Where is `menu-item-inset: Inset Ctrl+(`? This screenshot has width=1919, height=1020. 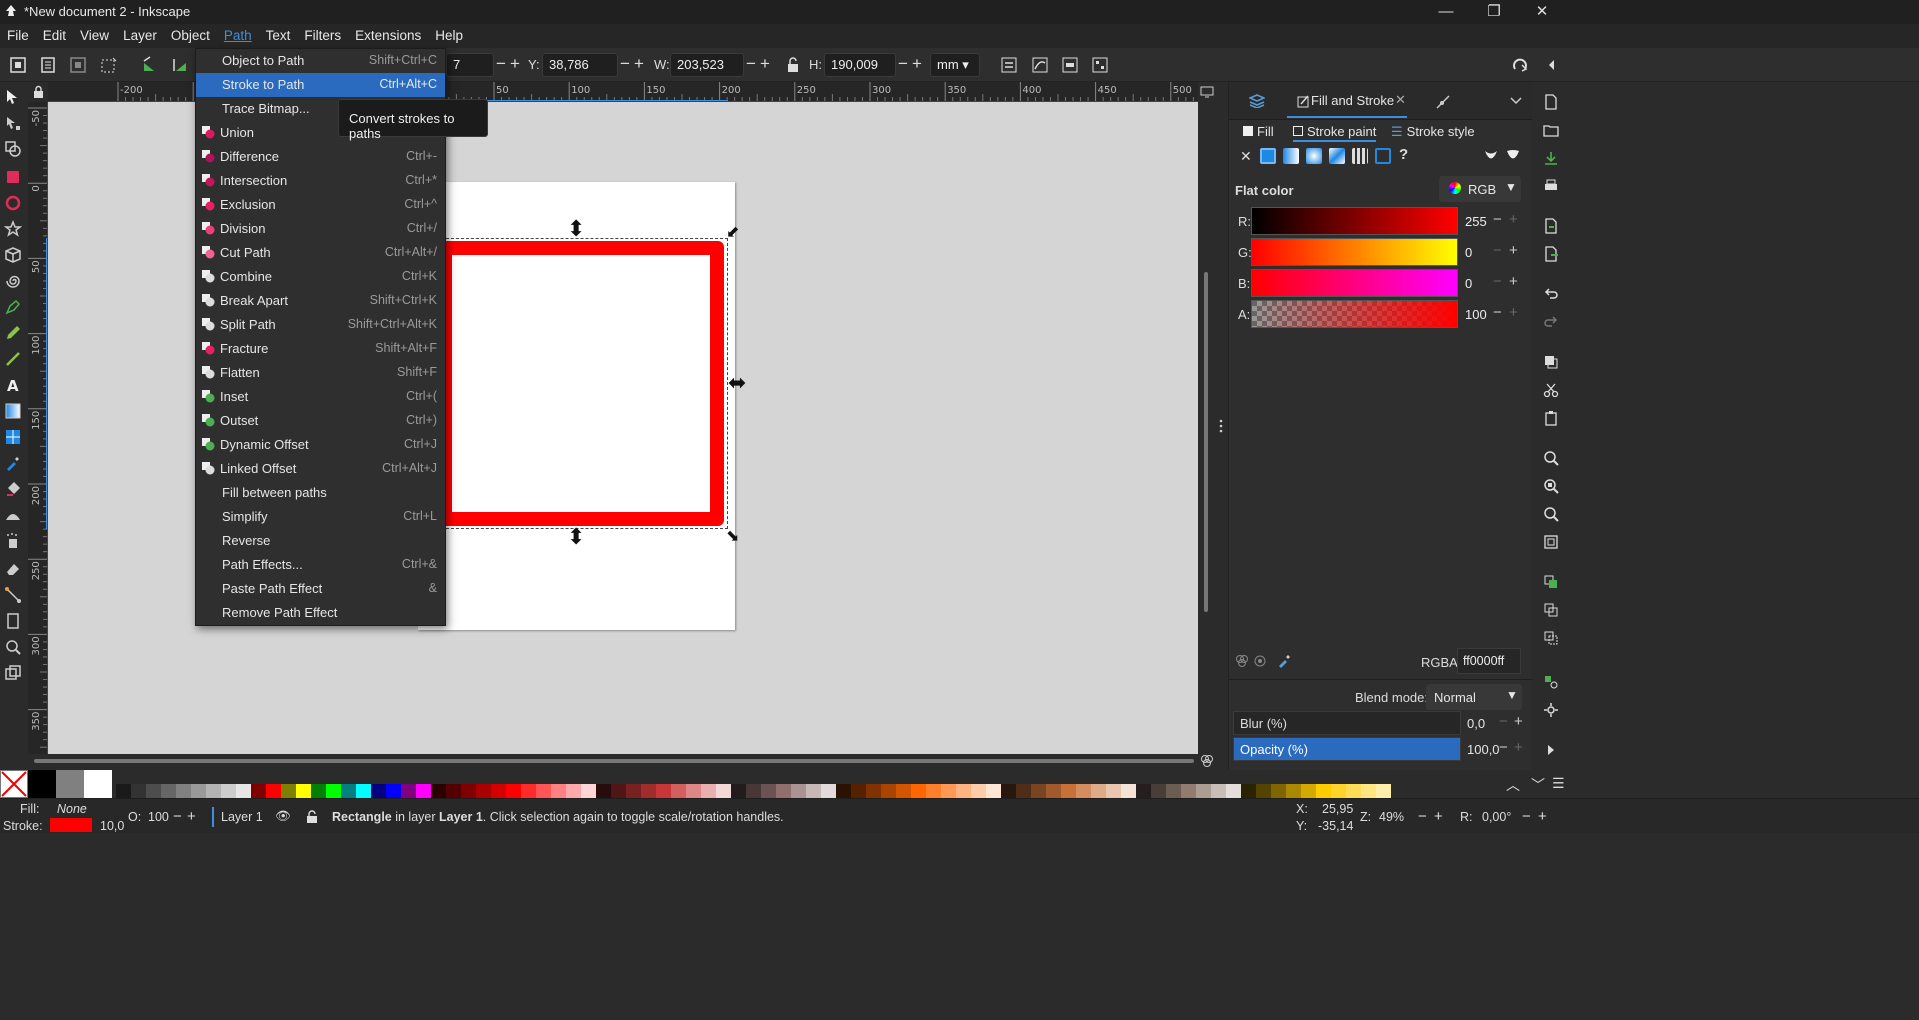 menu-item-inset: Inset Ctrl+( is located at coordinates (320, 397).